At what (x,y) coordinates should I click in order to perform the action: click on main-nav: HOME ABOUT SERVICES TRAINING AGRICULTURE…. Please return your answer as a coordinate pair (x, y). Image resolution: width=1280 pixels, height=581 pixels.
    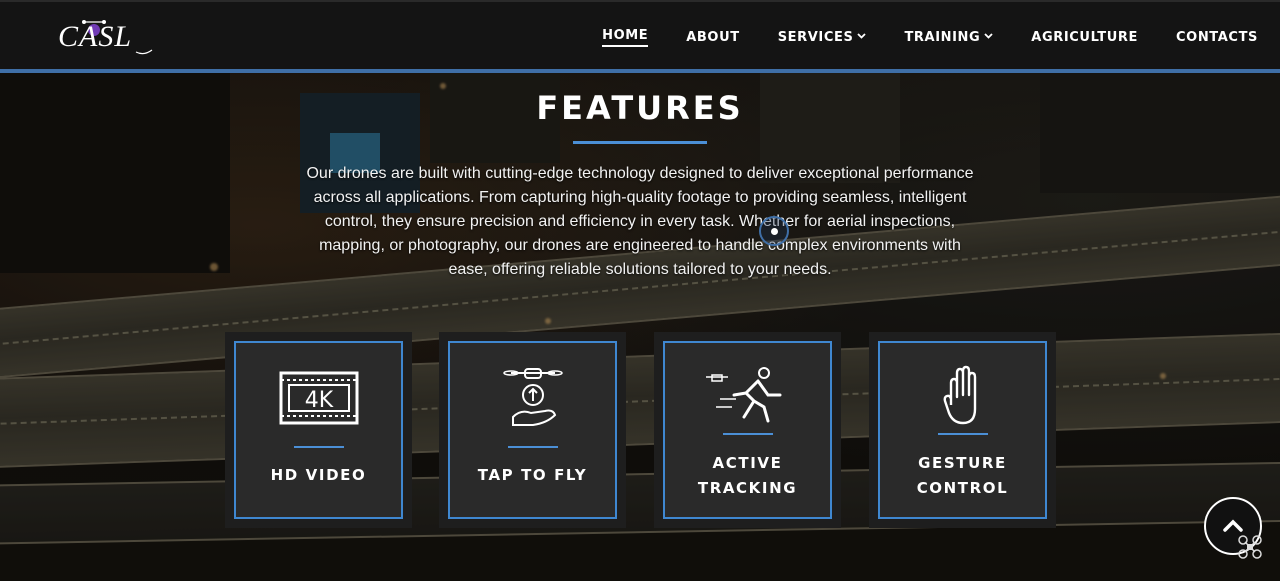
    Looking at the image, I should click on (930, 37).